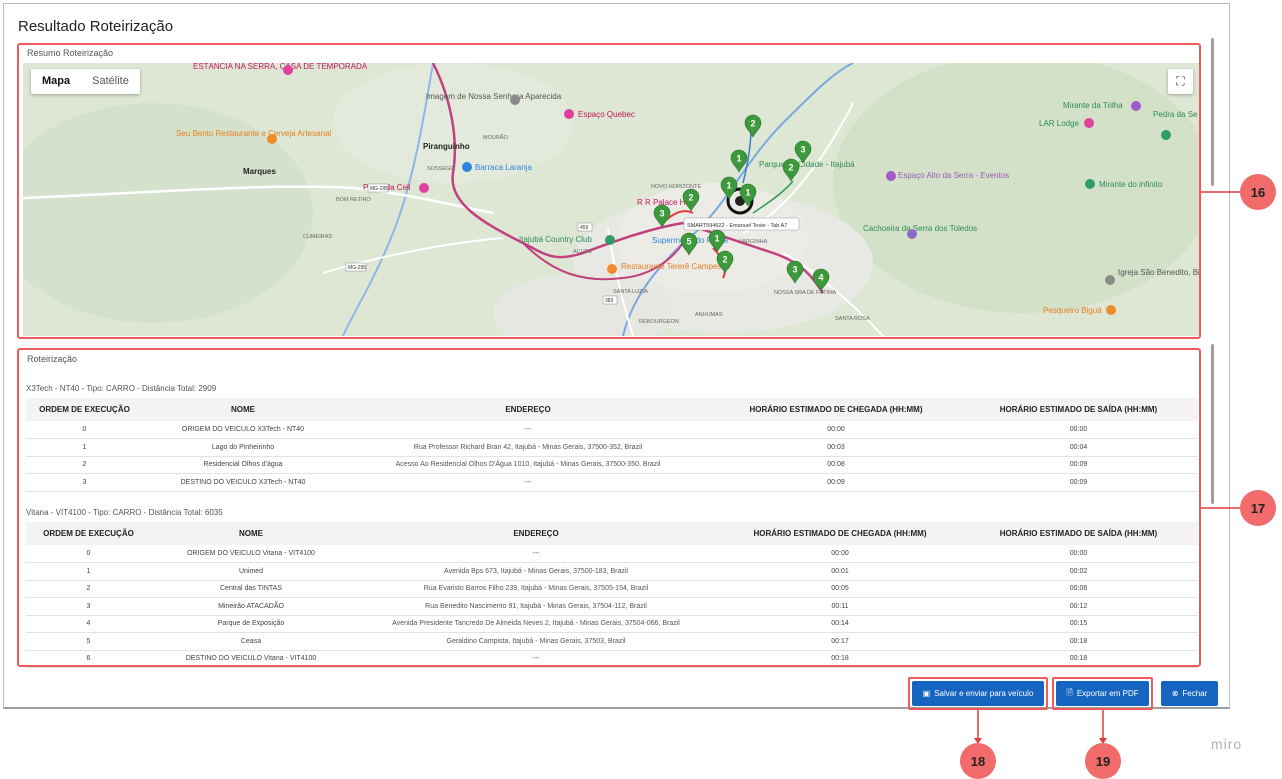 The height and width of the screenshot is (779, 1282). I want to click on place-label: Cachoeira da Serra dos Toledos, so click(920, 228).